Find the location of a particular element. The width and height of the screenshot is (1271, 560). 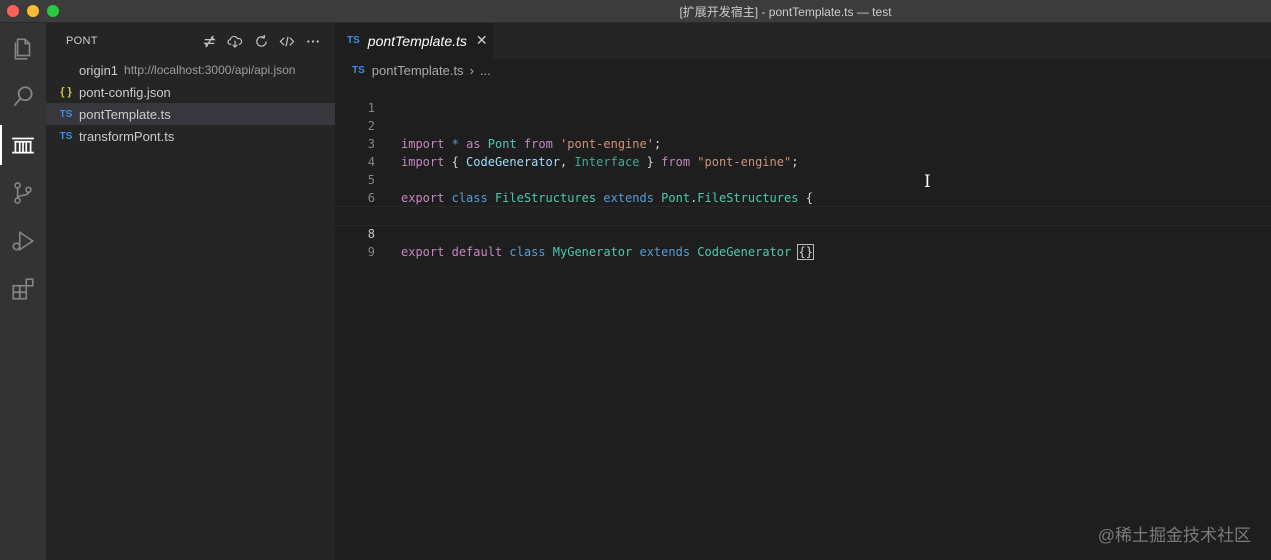

file-item-pont-config: { } pont-config.json is located at coordinates (190, 92).